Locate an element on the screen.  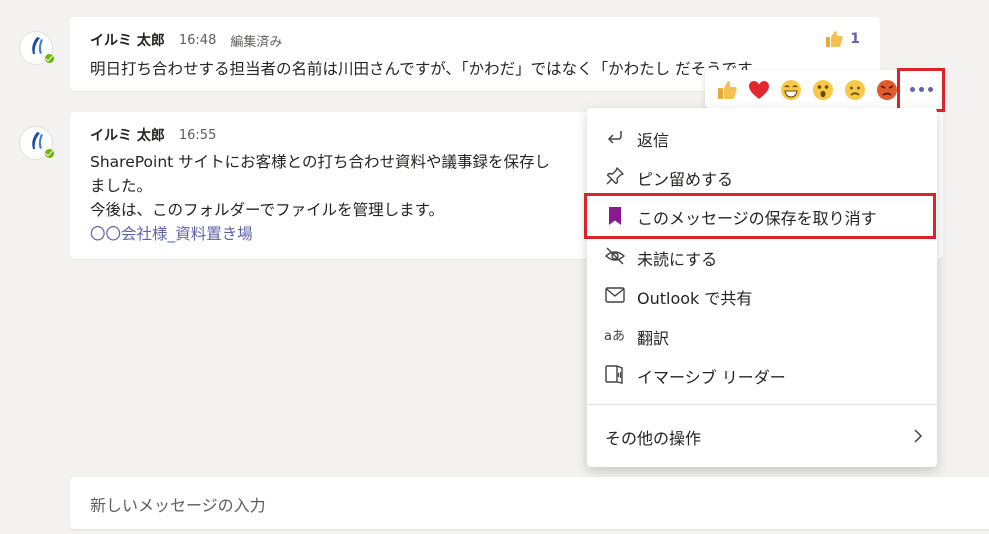
menu-item-label: 翻訳 is located at coordinates (653, 338).